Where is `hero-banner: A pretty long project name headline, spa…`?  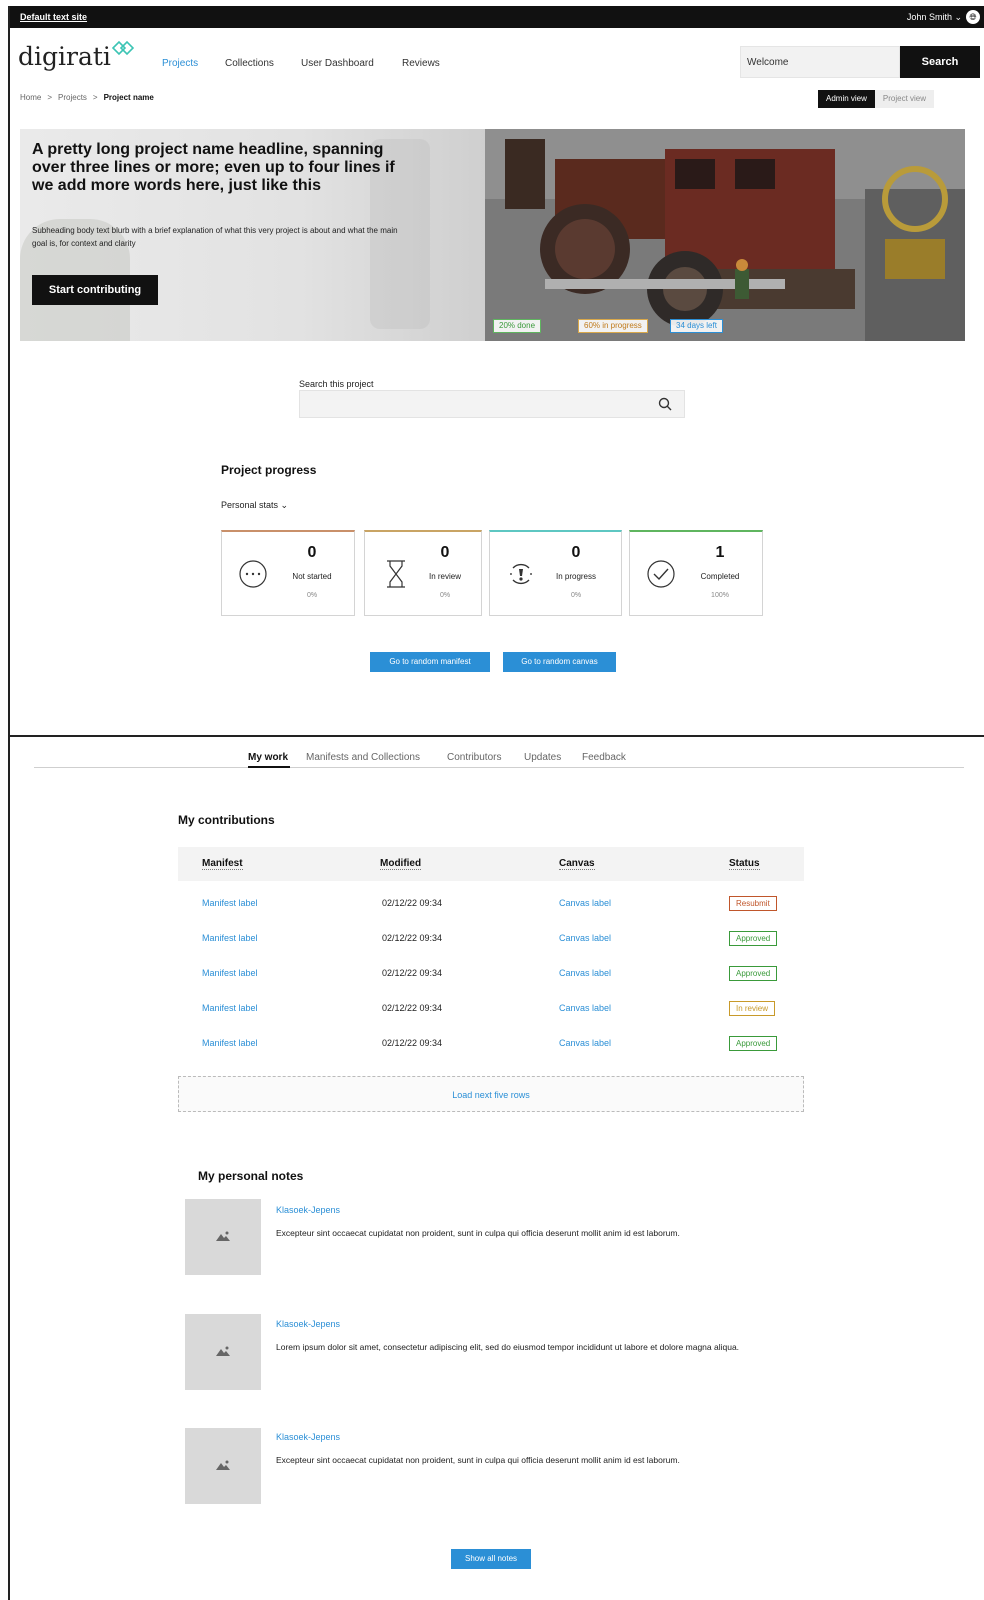 hero-banner: A pretty long project name headline, spa… is located at coordinates (492, 235).